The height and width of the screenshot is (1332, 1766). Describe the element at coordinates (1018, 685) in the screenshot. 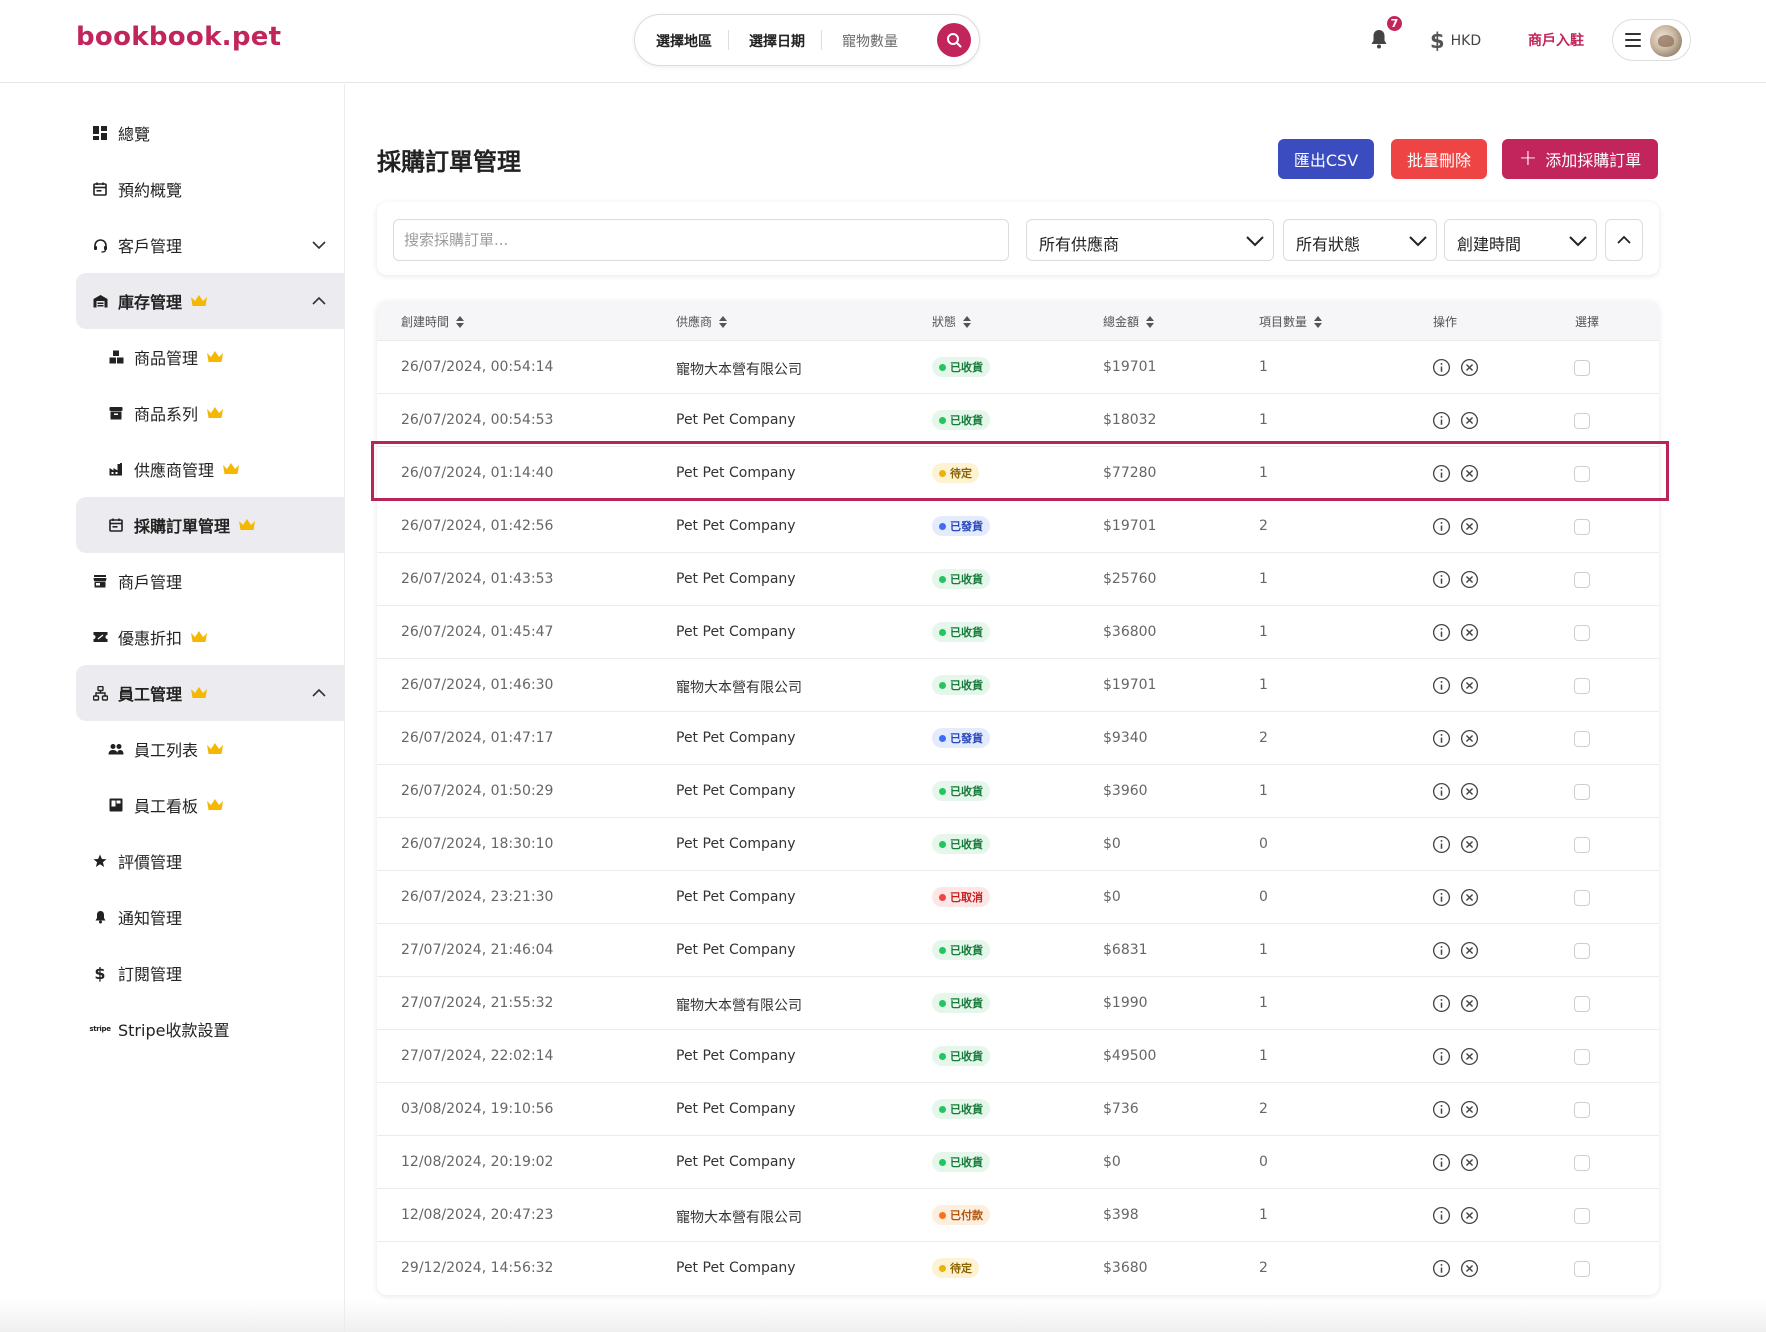

I see `table-row: 26/07/2024, 01:46:30 寵物大本營有限公司 已收貨 $19701 1` at that location.